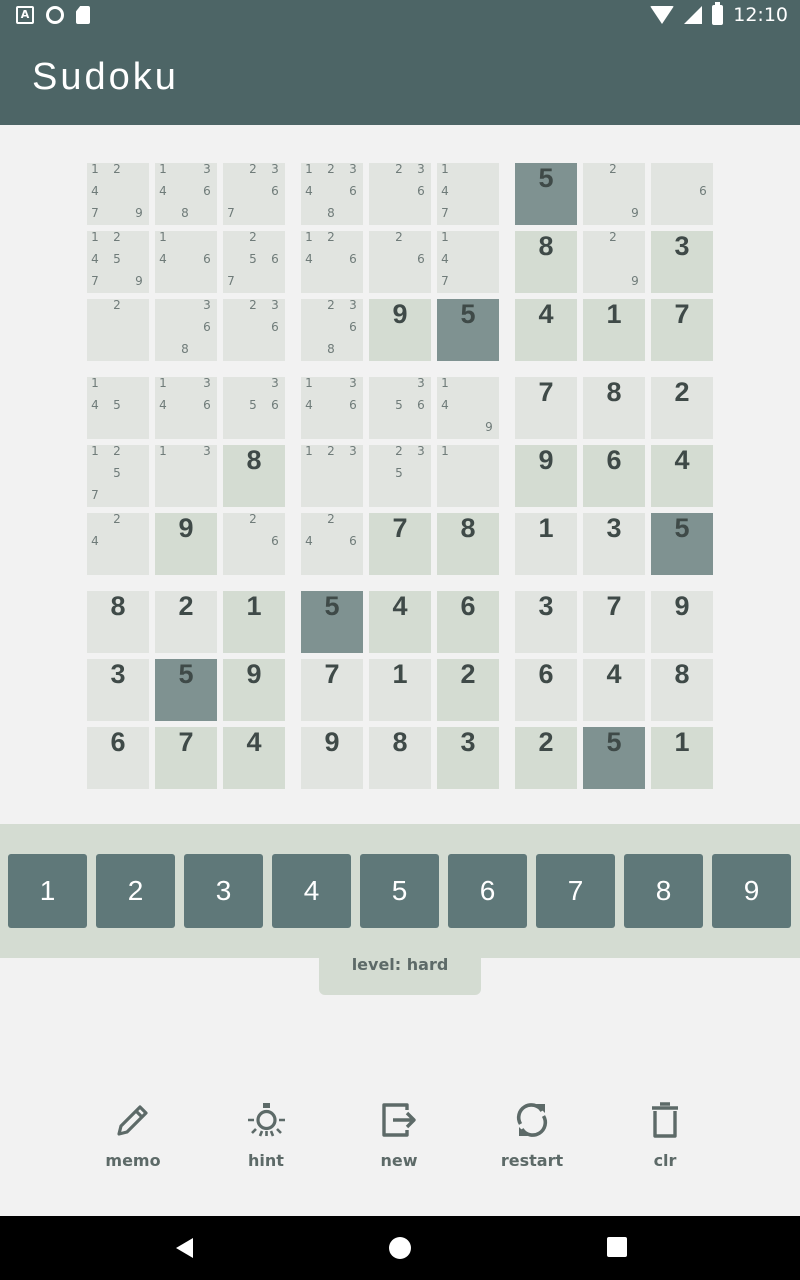  What do you see at coordinates (254, 622) in the screenshot?
I see `cell-r7-c3: 1` at bounding box center [254, 622].